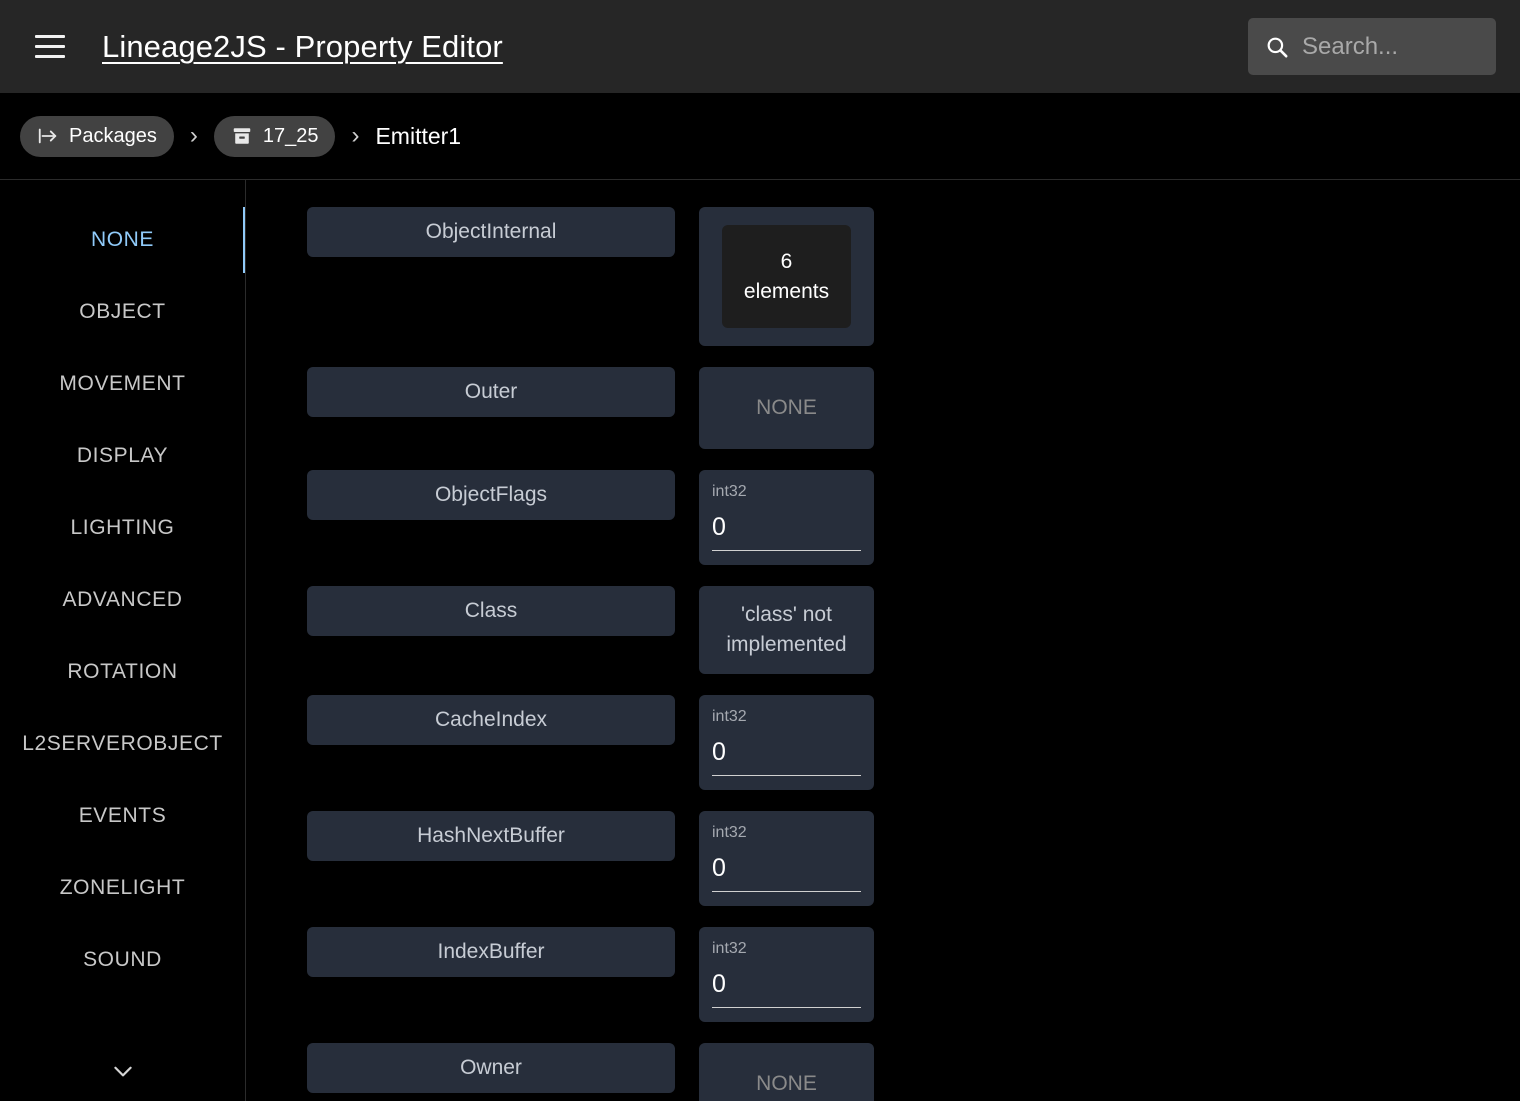 The image size is (1520, 1101). What do you see at coordinates (786, 531) in the screenshot?
I see `property-input-objectflags` at bounding box center [786, 531].